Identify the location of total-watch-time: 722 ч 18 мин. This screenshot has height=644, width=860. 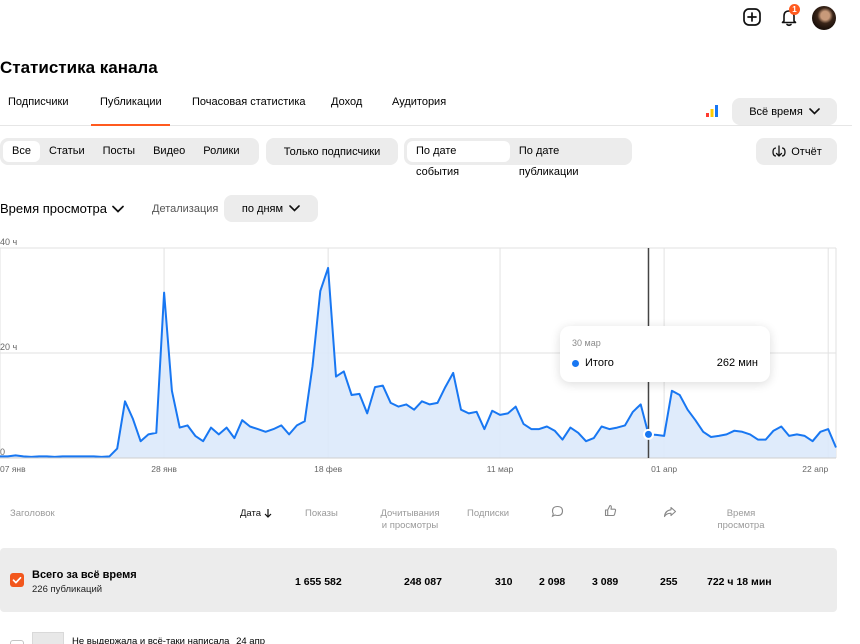
(739, 582).